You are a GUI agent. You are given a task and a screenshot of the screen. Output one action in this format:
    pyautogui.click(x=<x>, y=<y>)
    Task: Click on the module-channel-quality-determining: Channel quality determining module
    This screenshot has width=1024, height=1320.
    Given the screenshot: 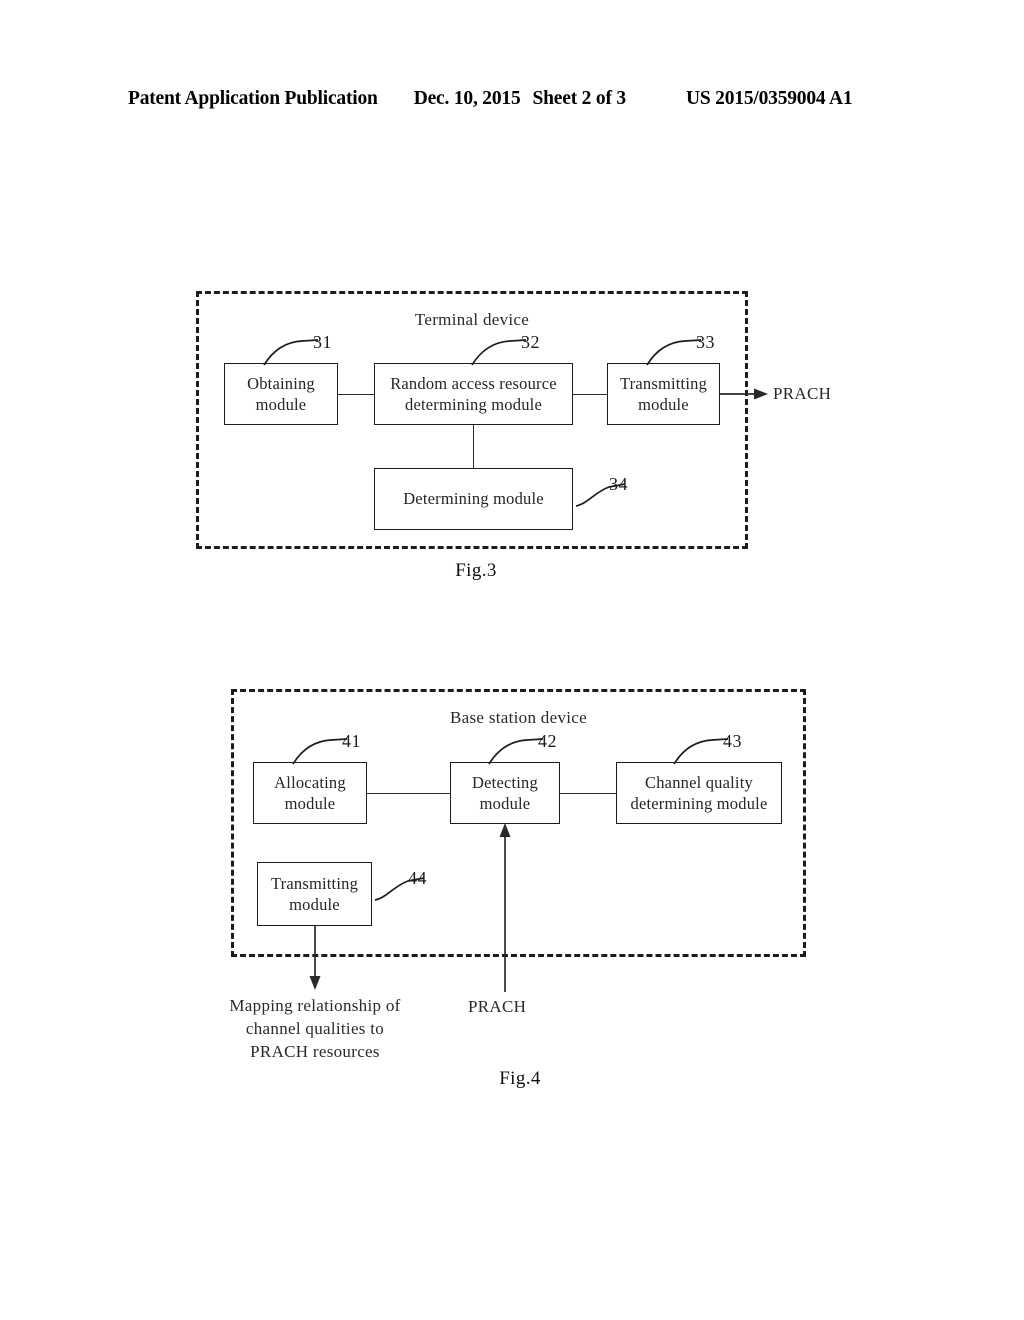 What is the action you would take?
    pyautogui.click(x=699, y=793)
    